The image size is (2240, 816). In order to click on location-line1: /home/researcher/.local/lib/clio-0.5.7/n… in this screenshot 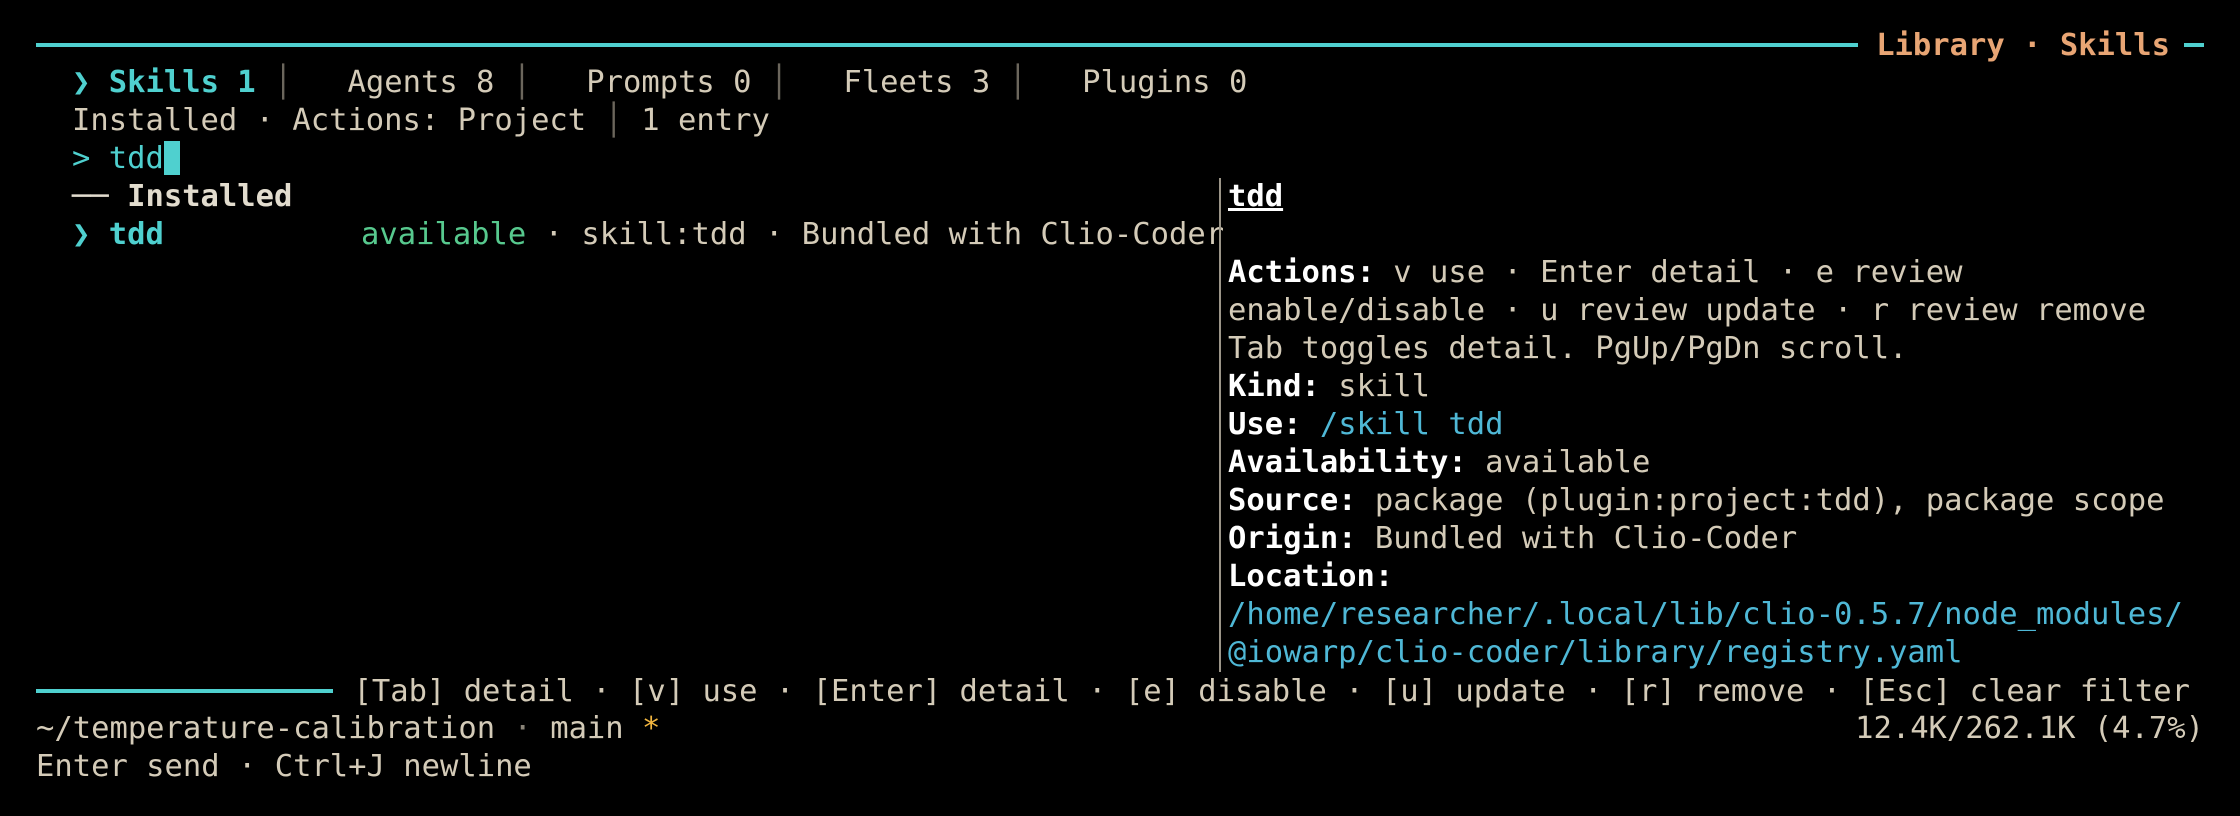, I will do `click(1705, 614)`.